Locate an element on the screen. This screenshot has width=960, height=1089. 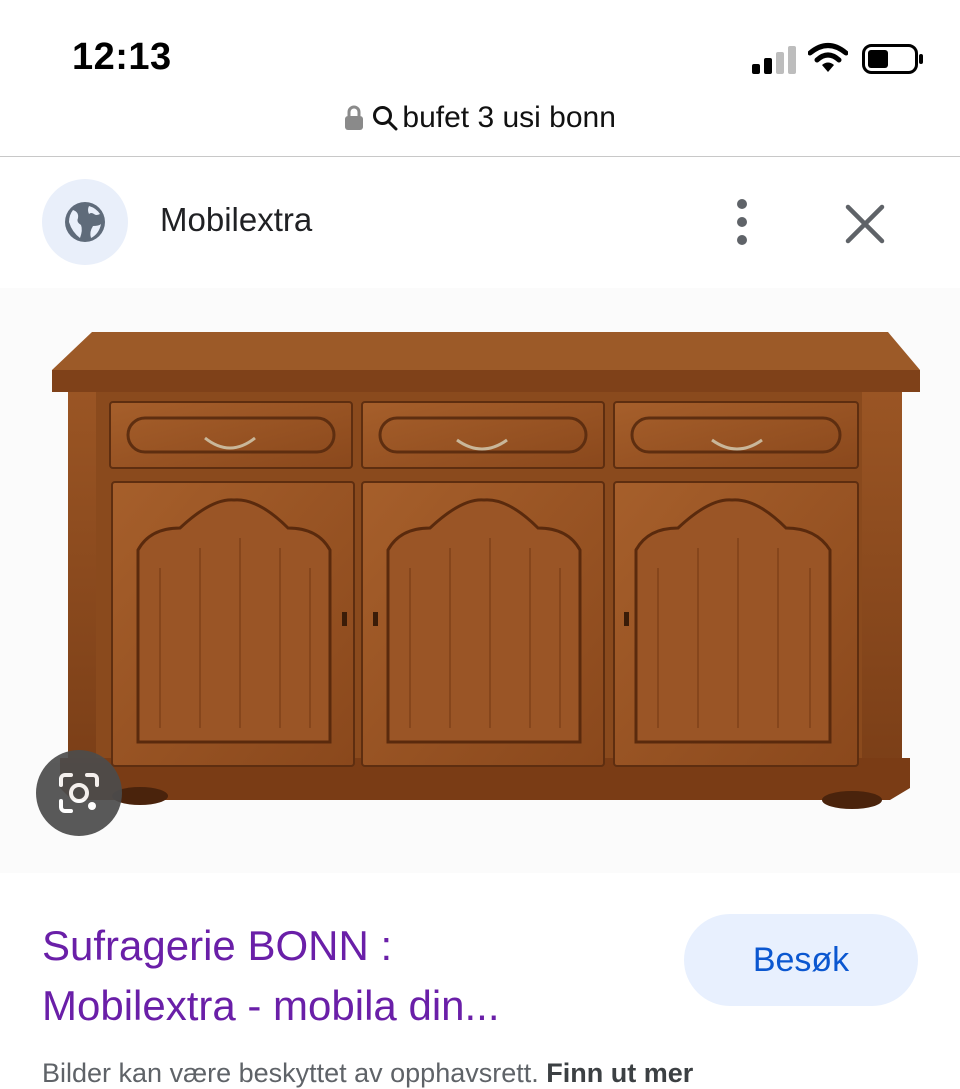
visit-button: Besøk is located at coordinates (801, 960).